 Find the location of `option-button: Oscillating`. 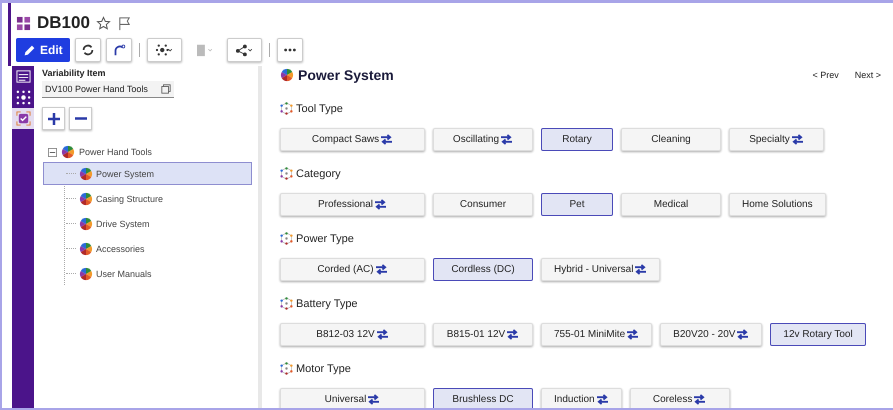

option-button: Oscillating is located at coordinates (483, 139).